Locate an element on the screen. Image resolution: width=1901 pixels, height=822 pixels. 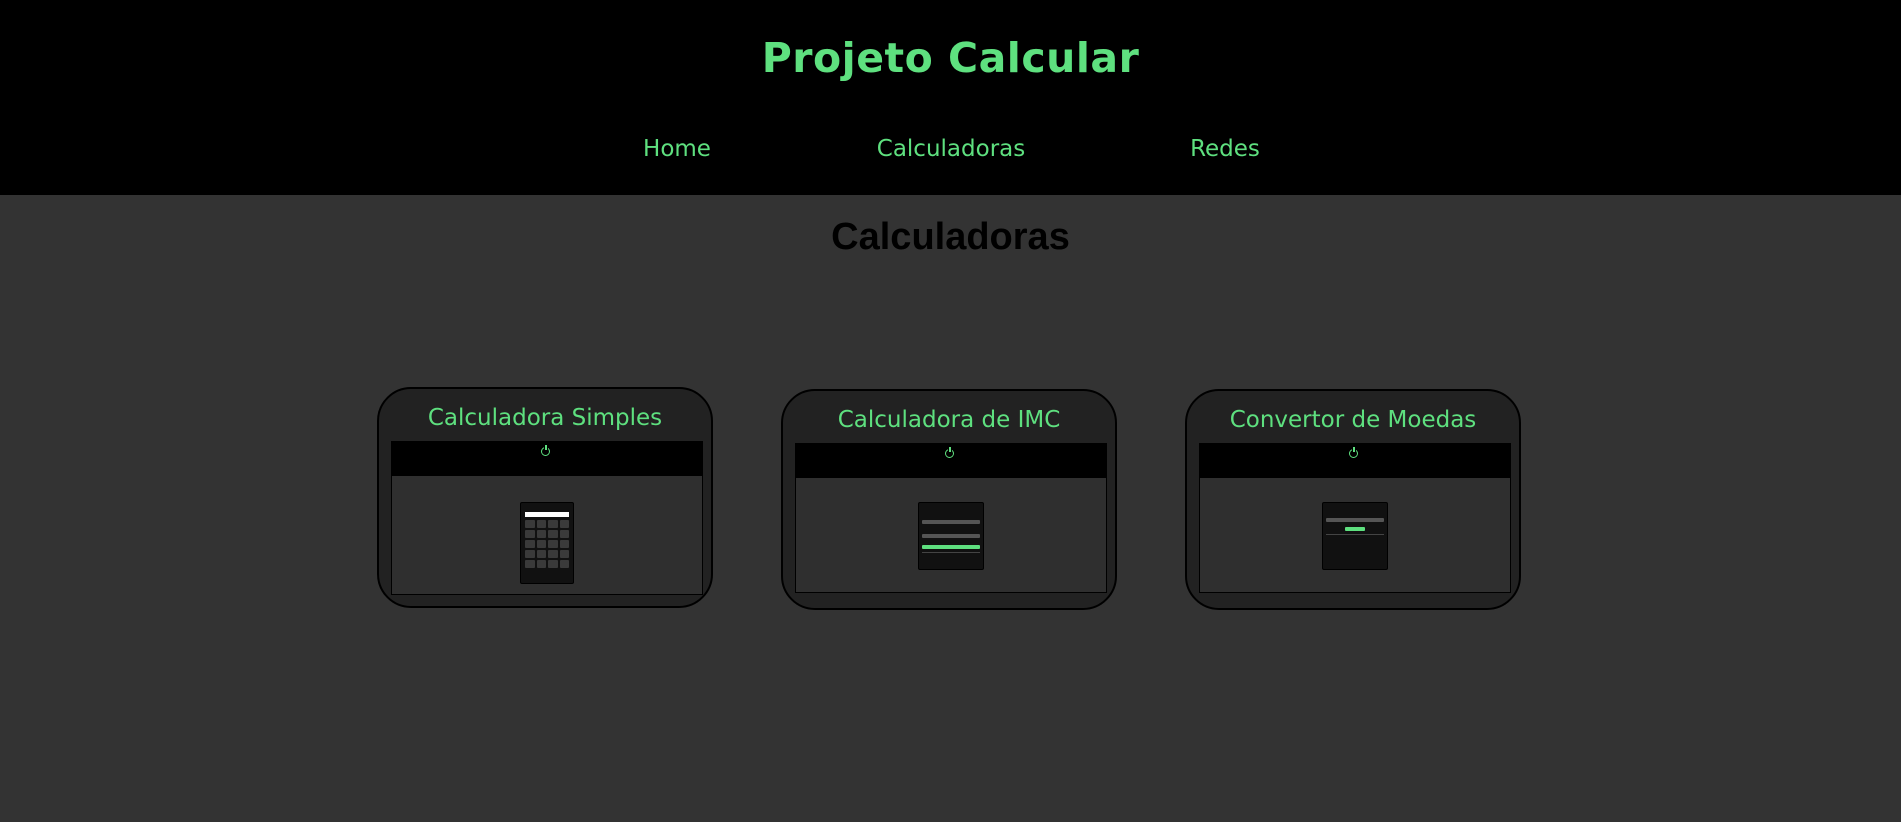
card-calculadora-simples: Calculadora Simples is located at coordinates (545, 497).